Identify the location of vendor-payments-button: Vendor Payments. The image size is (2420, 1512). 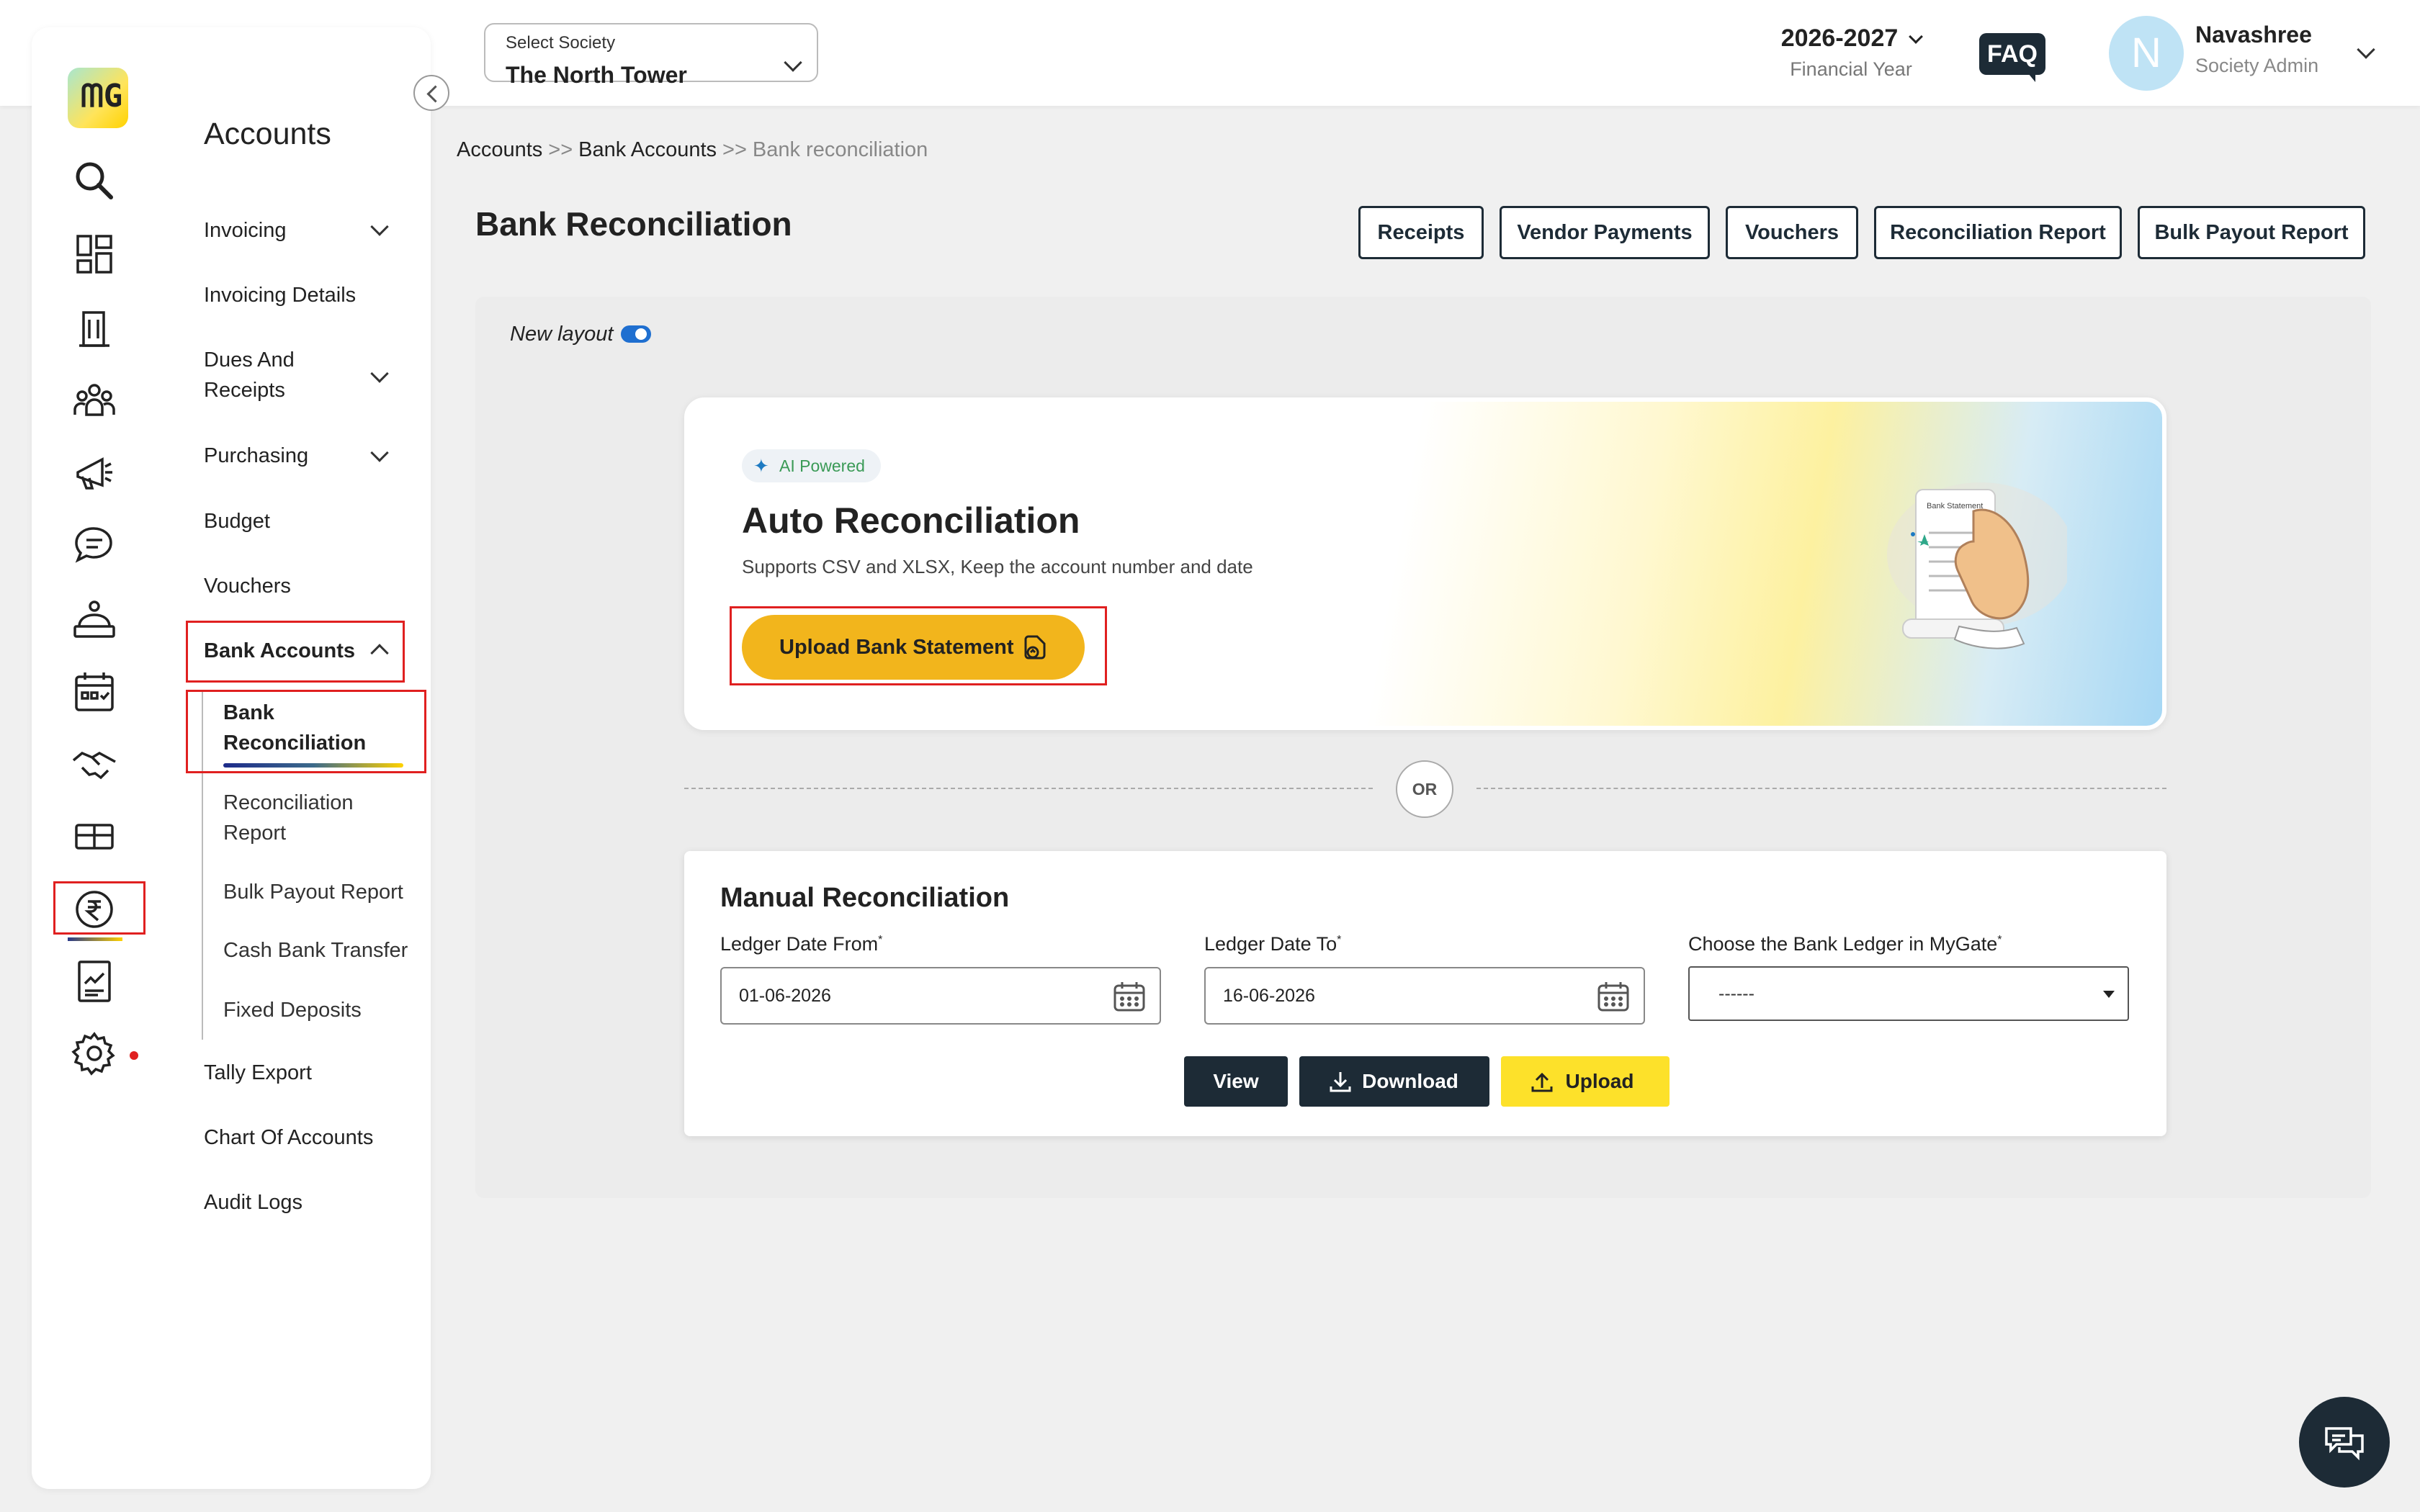
(1605, 232).